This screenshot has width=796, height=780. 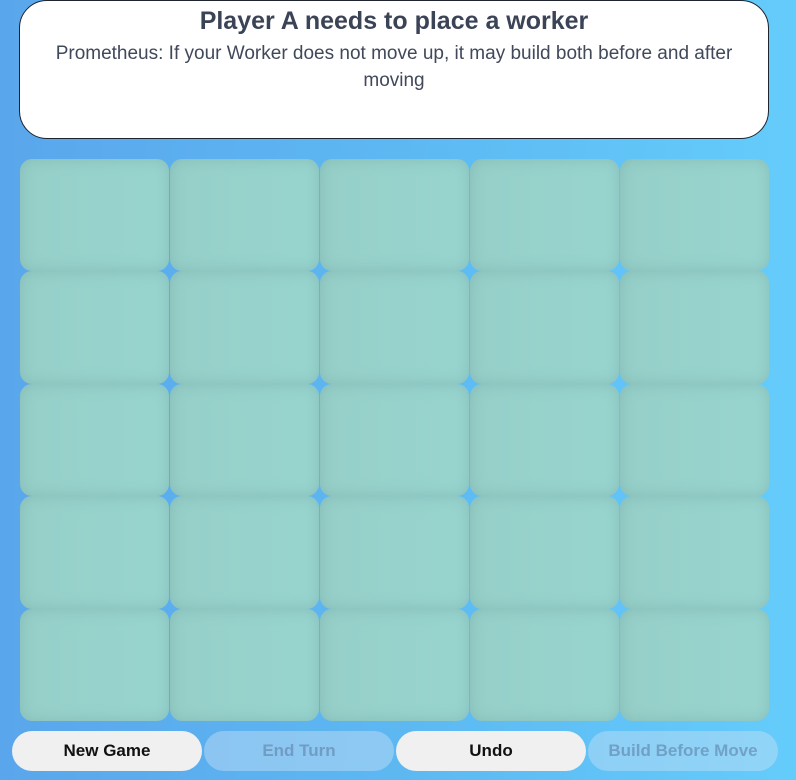 I want to click on new-game-button: New Game, so click(x=107, y=751).